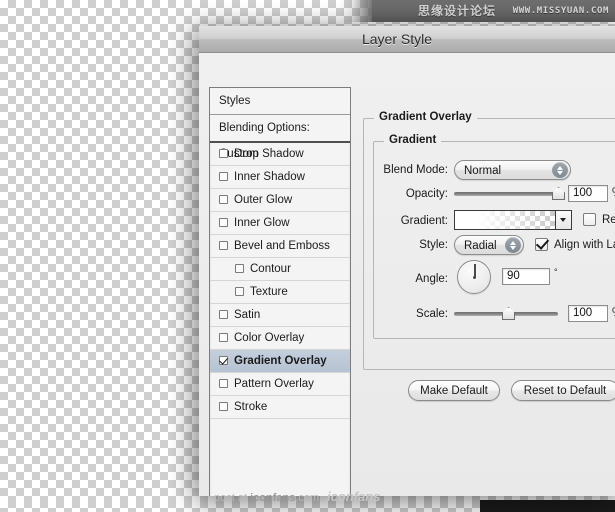 This screenshot has width=615, height=512. Describe the element at coordinates (454, 390) in the screenshot. I see `make-default-button: Make Default` at that location.